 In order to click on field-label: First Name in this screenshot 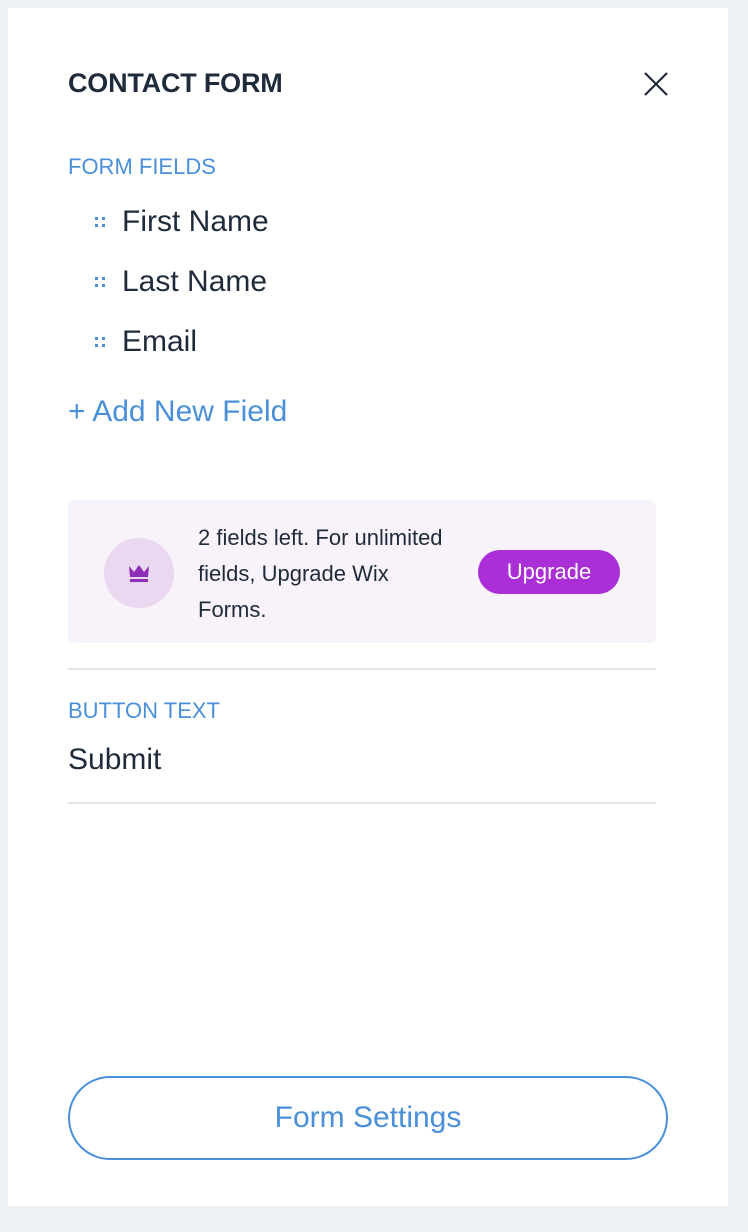, I will do `click(195, 221)`.